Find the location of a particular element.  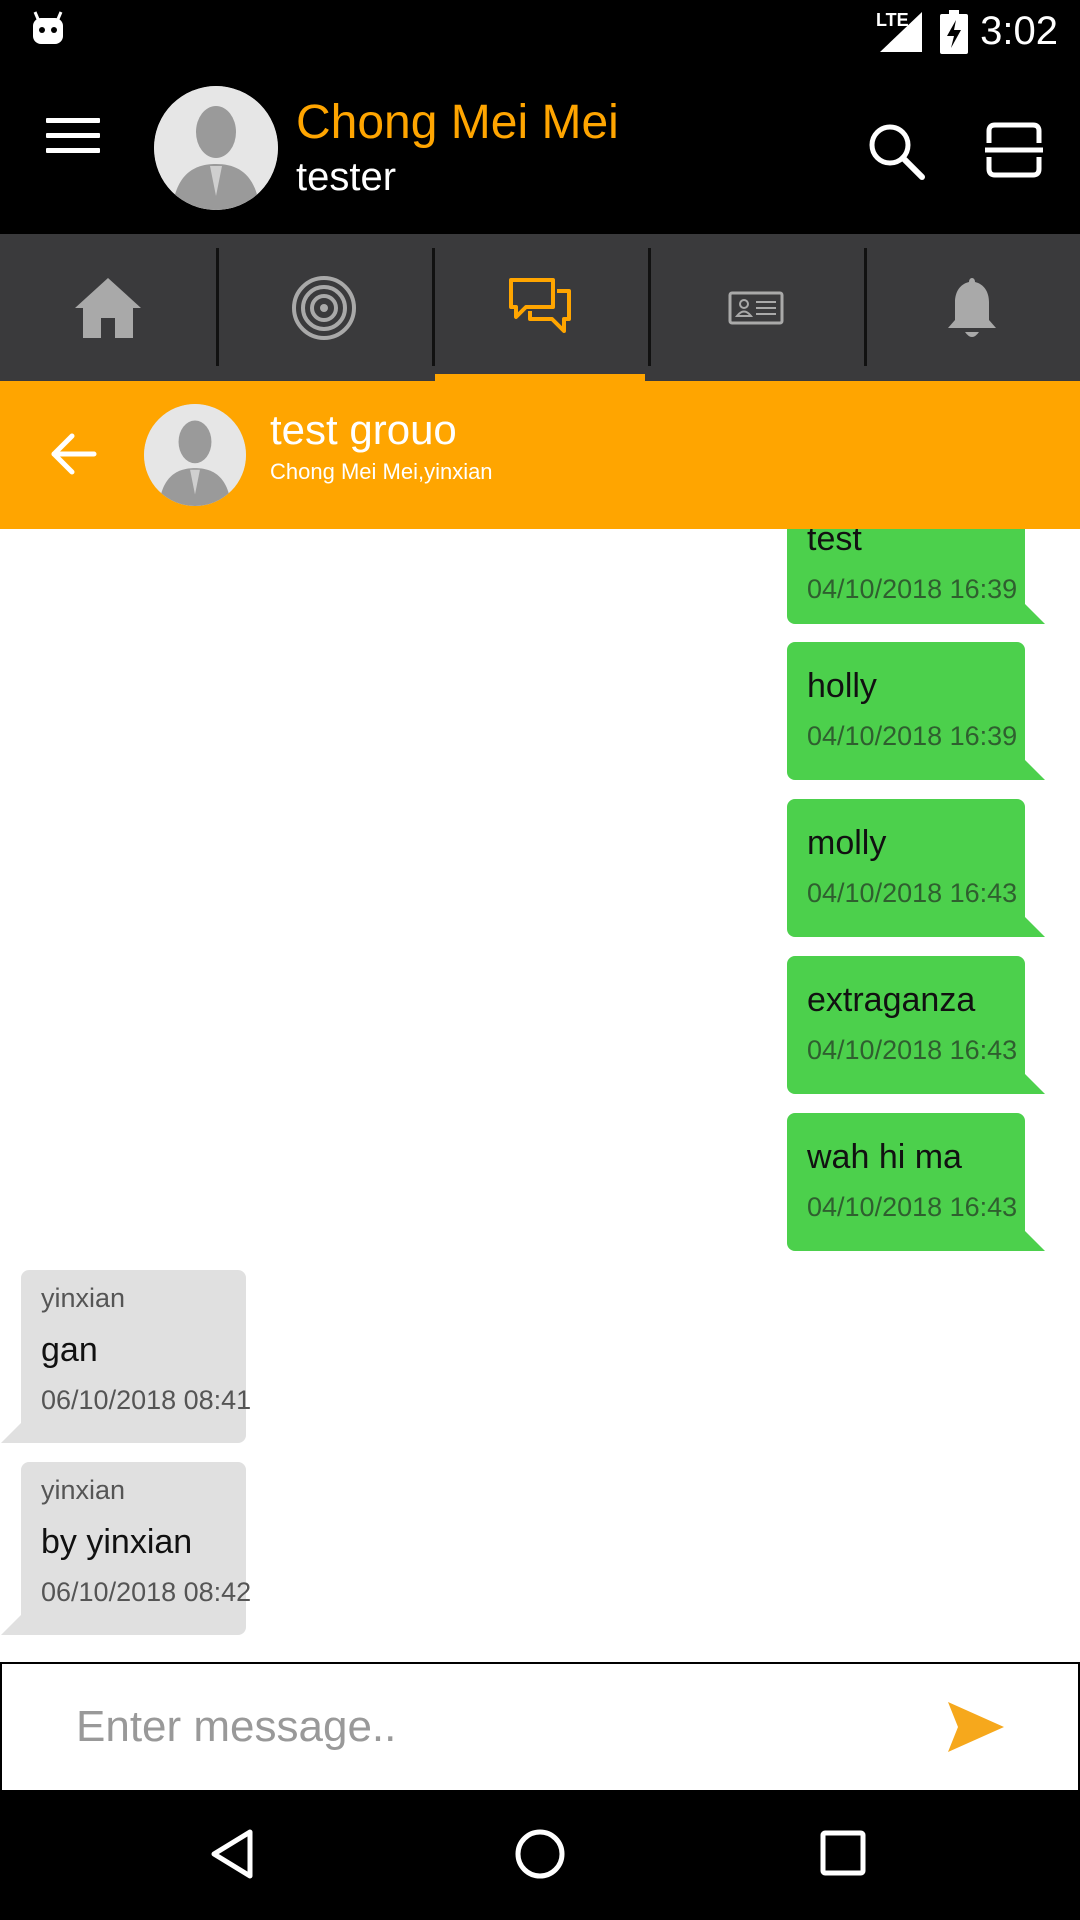

sent-message-bubble: molly 04/10/2018 16:43 is located at coordinates (916, 868).